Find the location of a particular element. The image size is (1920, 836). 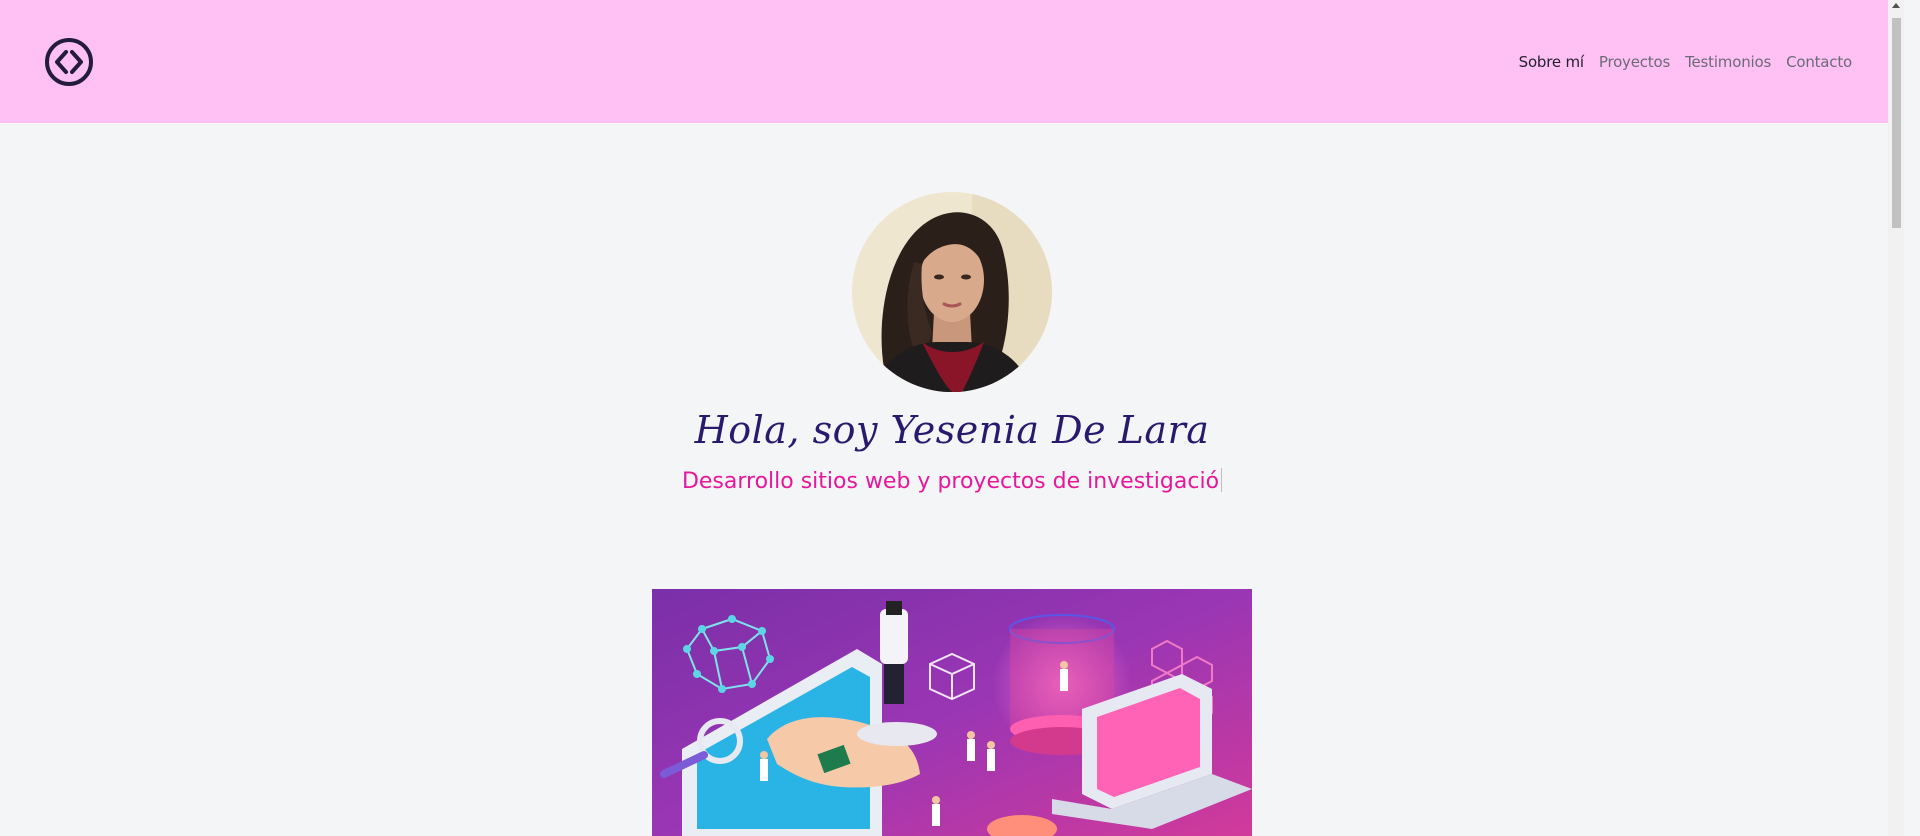

scroll-up-arrow-icon is located at coordinates (1896, 5).